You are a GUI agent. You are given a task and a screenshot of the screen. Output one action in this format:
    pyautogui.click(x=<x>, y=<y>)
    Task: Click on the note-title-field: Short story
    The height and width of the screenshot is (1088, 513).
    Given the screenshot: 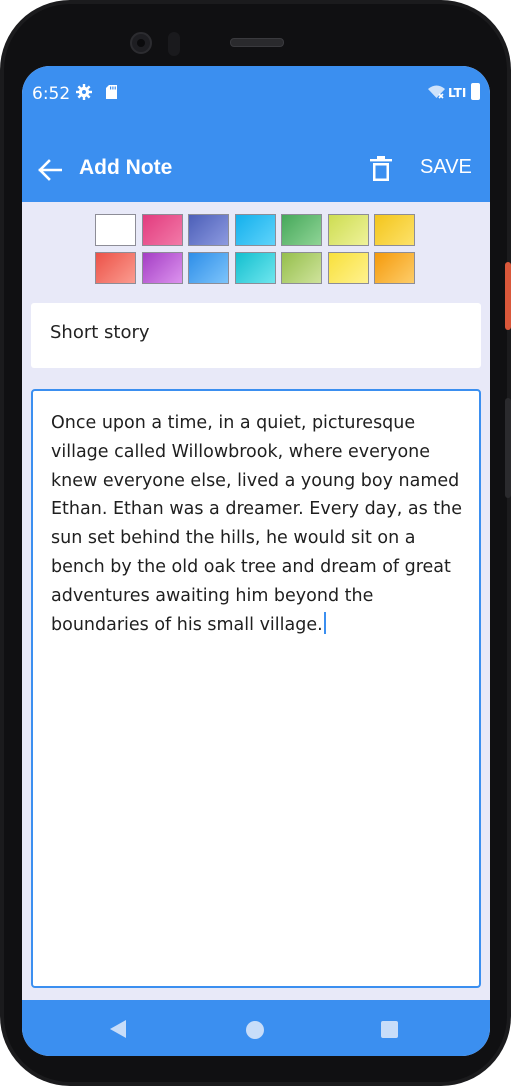 What is the action you would take?
    pyautogui.click(x=256, y=335)
    